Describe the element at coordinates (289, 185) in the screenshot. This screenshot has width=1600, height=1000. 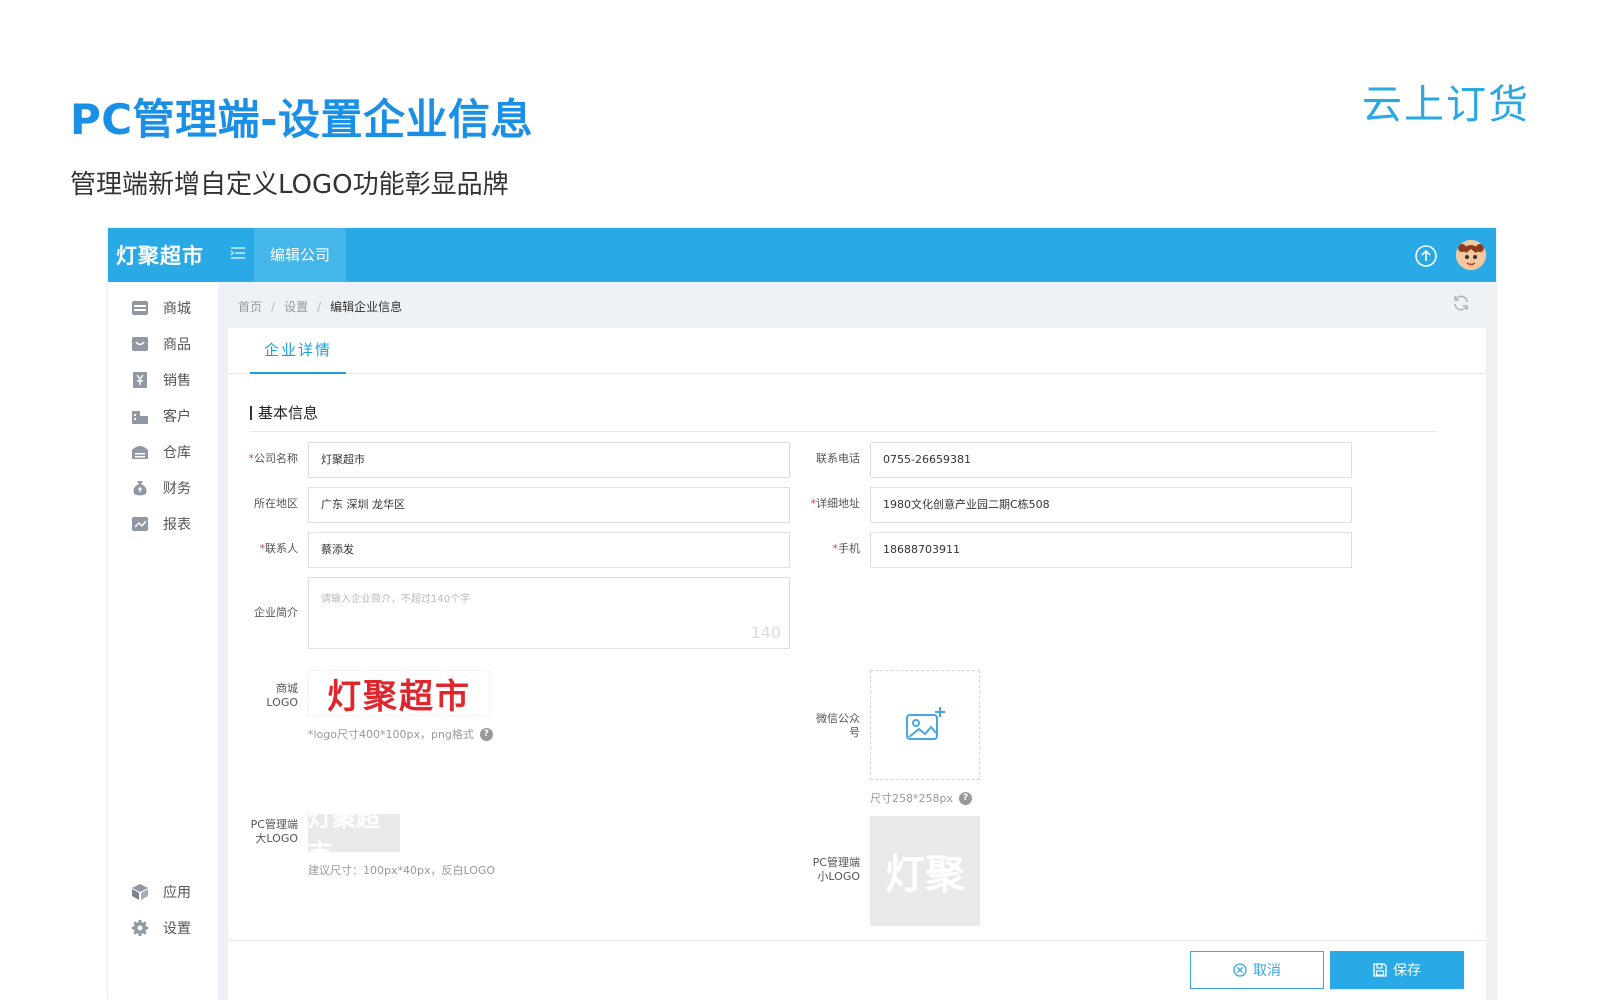
I see `slide-subtitle: 管理端新增自定义LOGO功能彰显品牌` at that location.